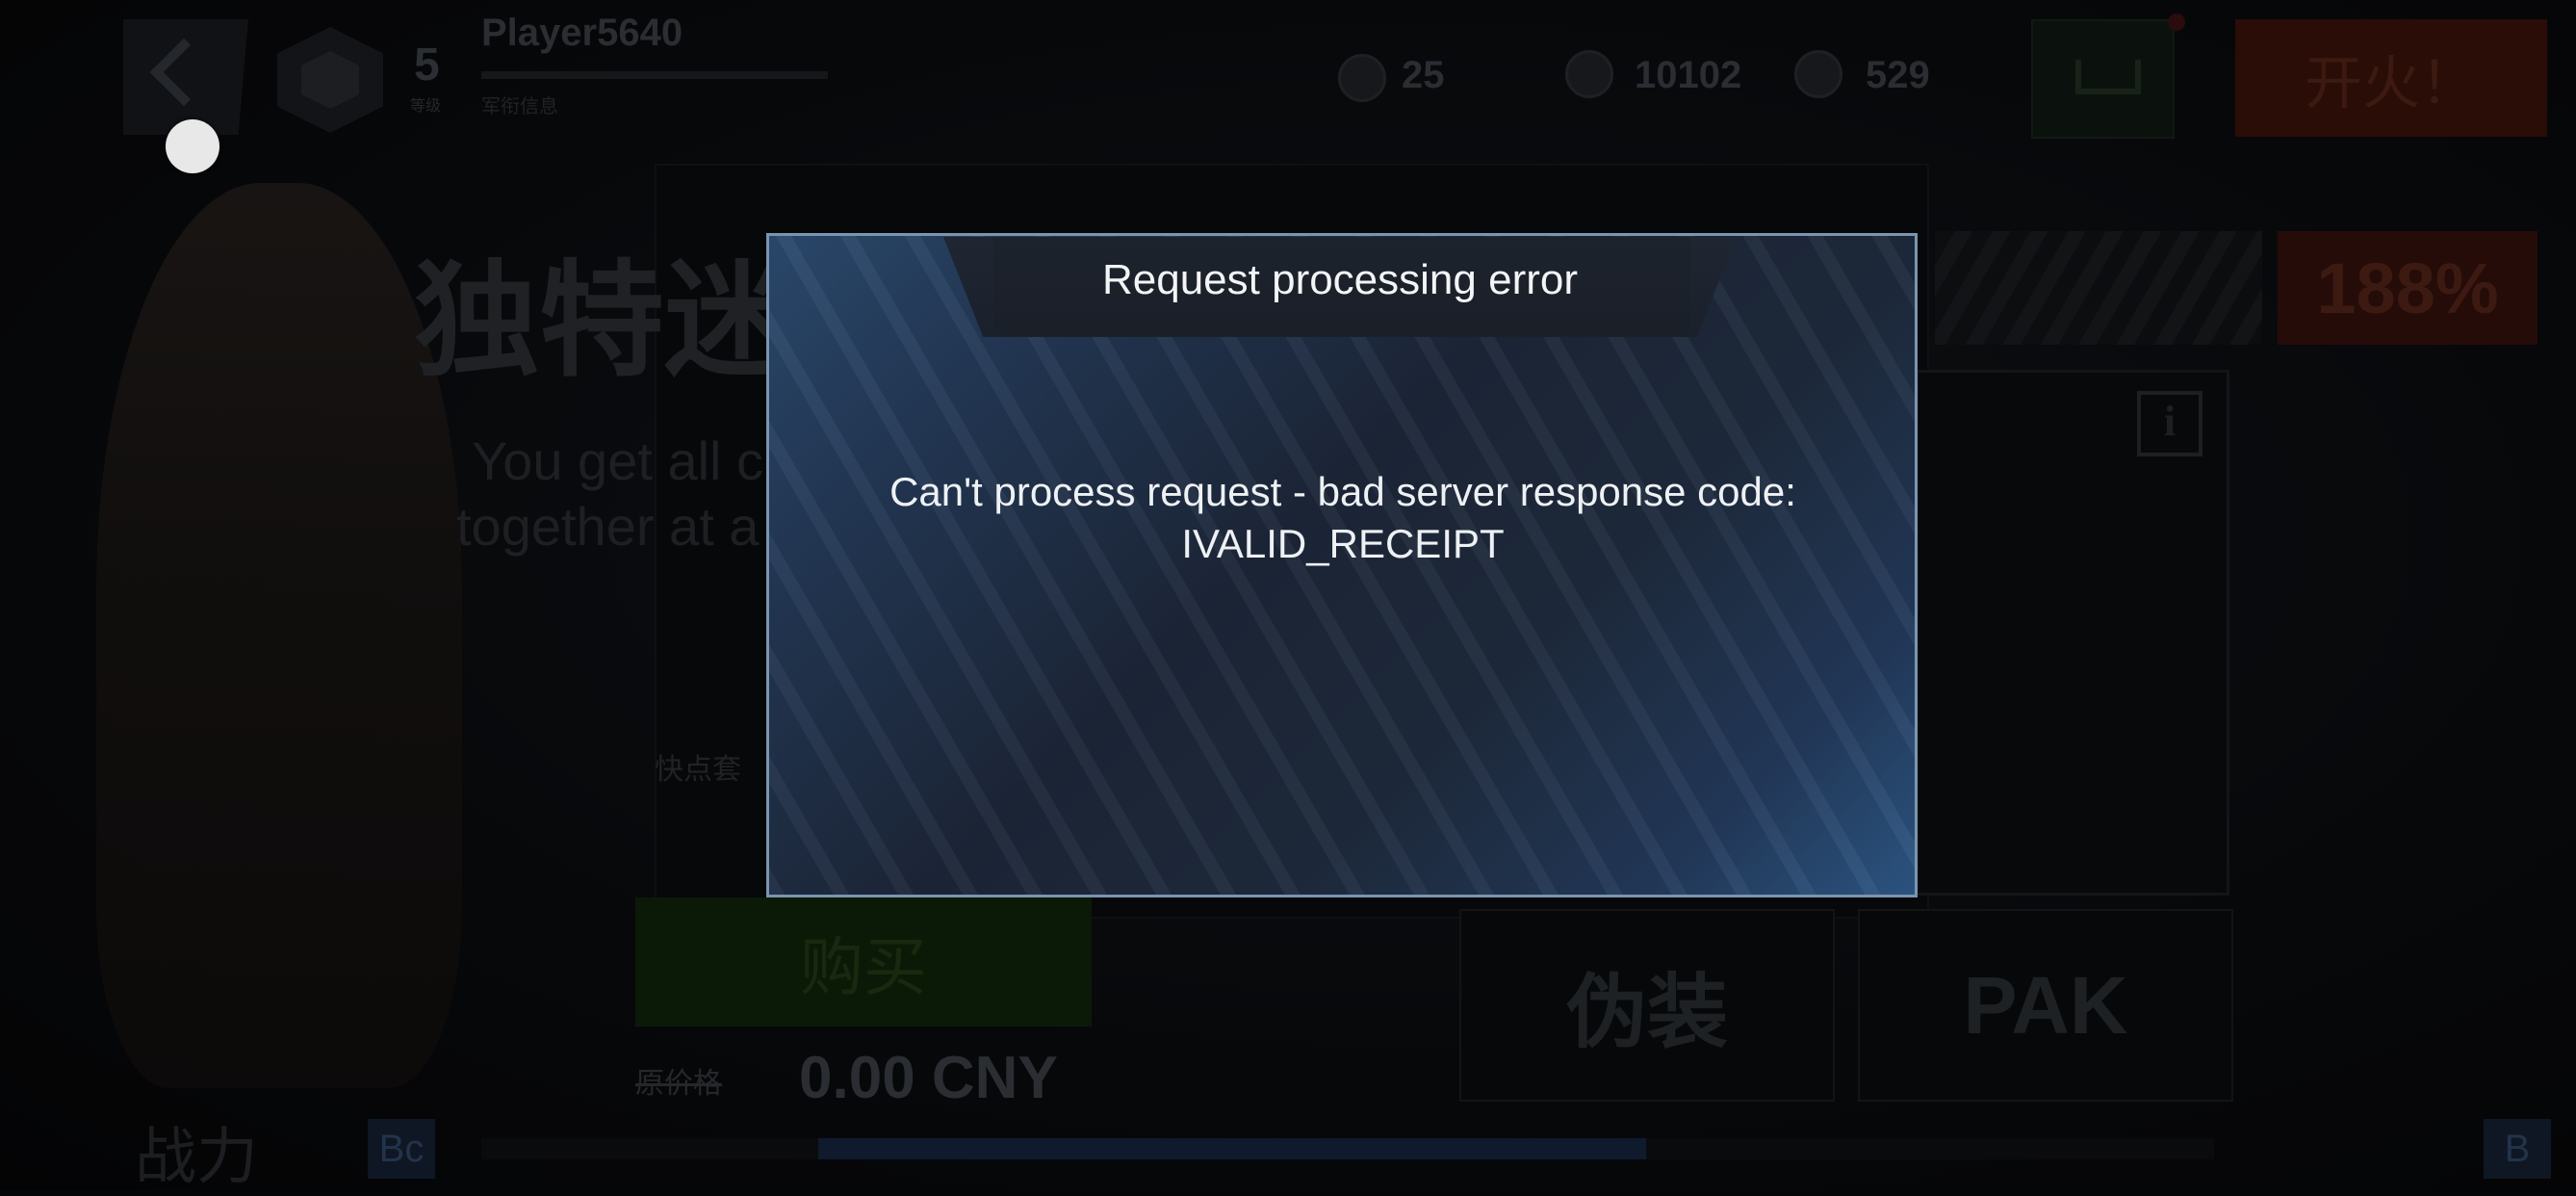 The width and height of the screenshot is (2576, 1196). I want to click on back-button, so click(186, 77).